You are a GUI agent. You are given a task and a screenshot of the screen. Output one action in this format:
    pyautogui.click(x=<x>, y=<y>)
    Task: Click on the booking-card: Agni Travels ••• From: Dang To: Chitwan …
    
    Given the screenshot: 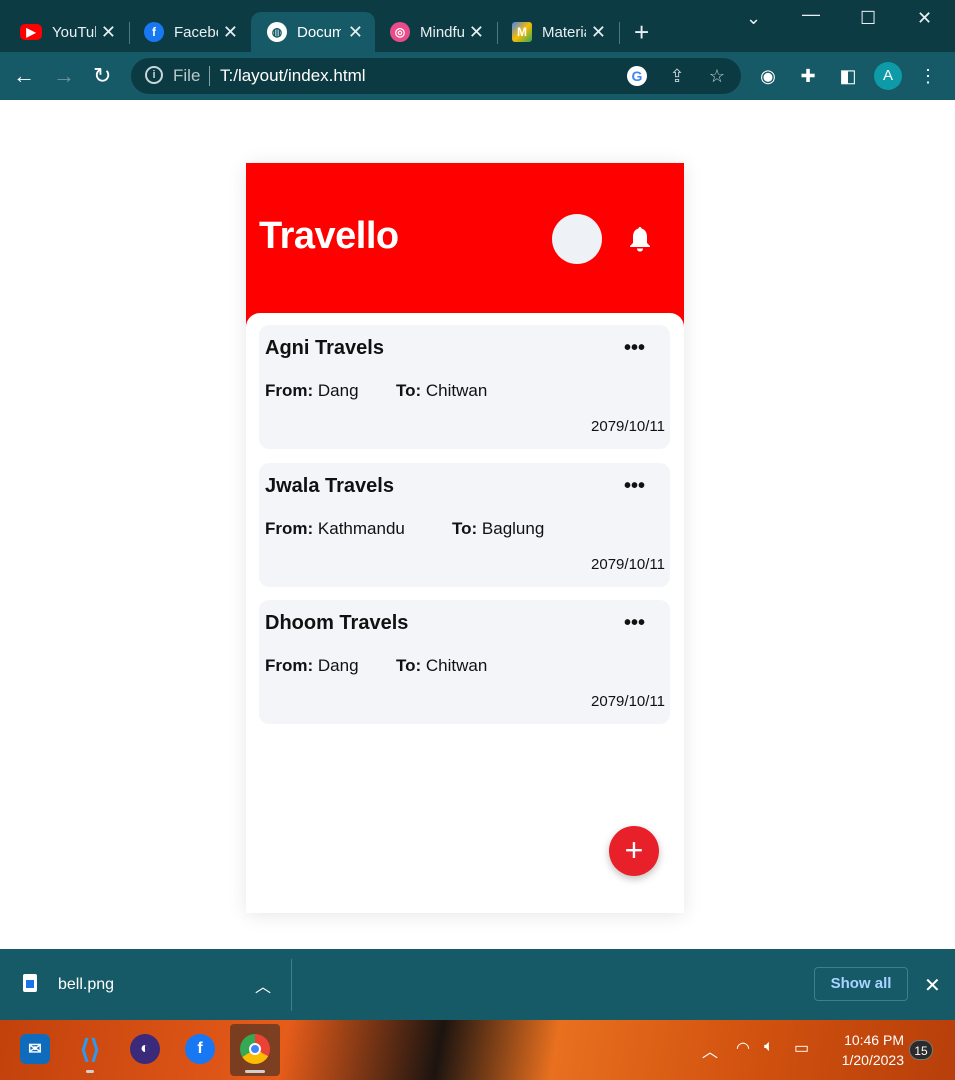 What is the action you would take?
    pyautogui.click(x=464, y=387)
    